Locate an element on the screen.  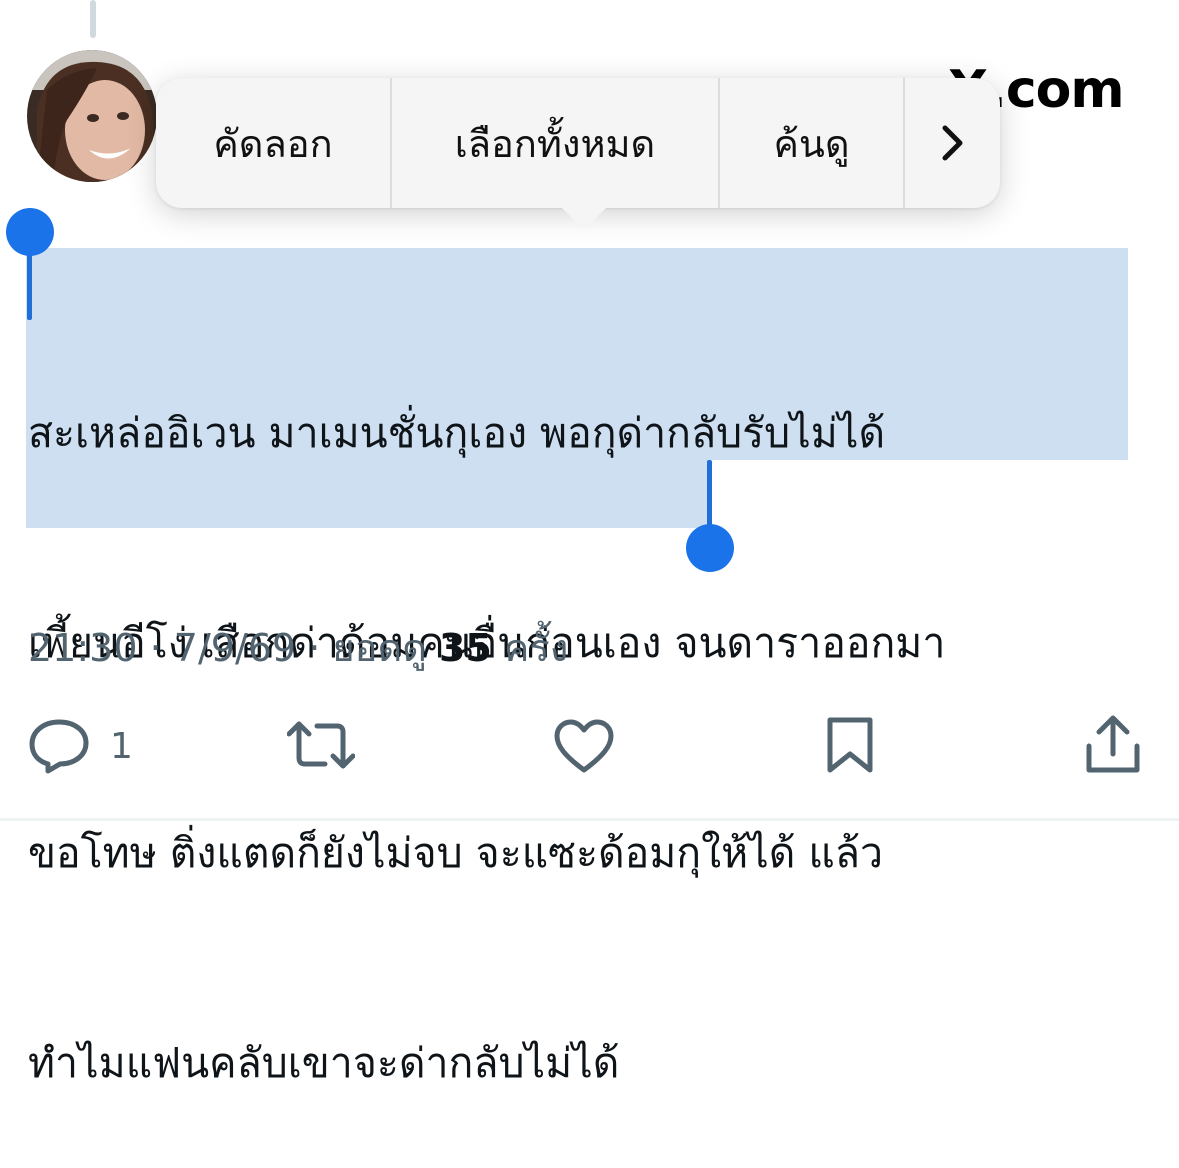
share-icon is located at coordinates (1113, 744).